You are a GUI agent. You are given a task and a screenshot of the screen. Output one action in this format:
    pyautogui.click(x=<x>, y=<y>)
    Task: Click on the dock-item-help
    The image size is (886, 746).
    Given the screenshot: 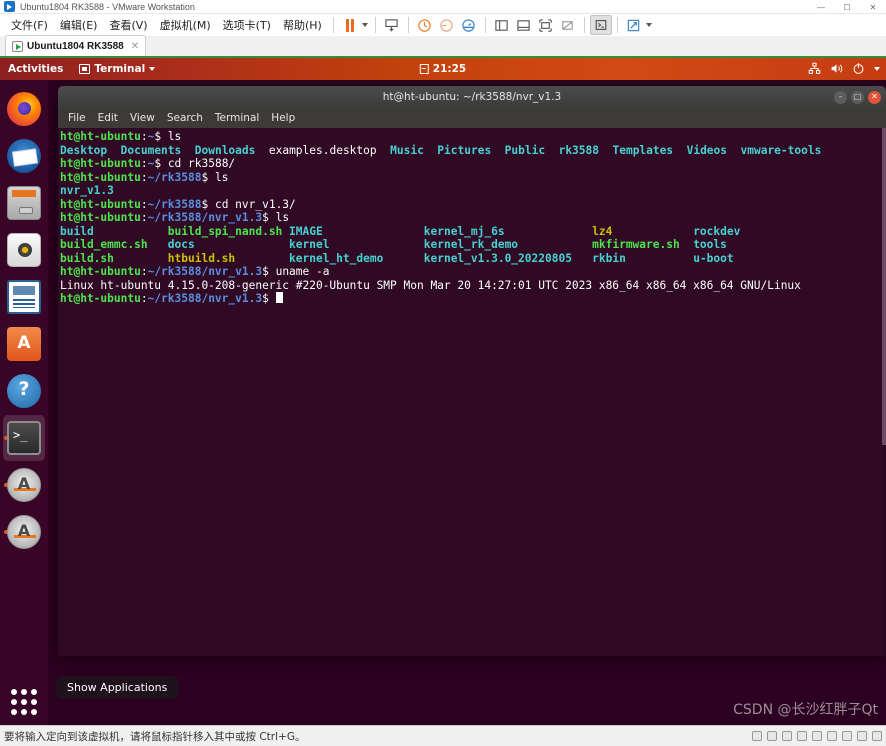 What is the action you would take?
    pyautogui.click(x=24, y=391)
    